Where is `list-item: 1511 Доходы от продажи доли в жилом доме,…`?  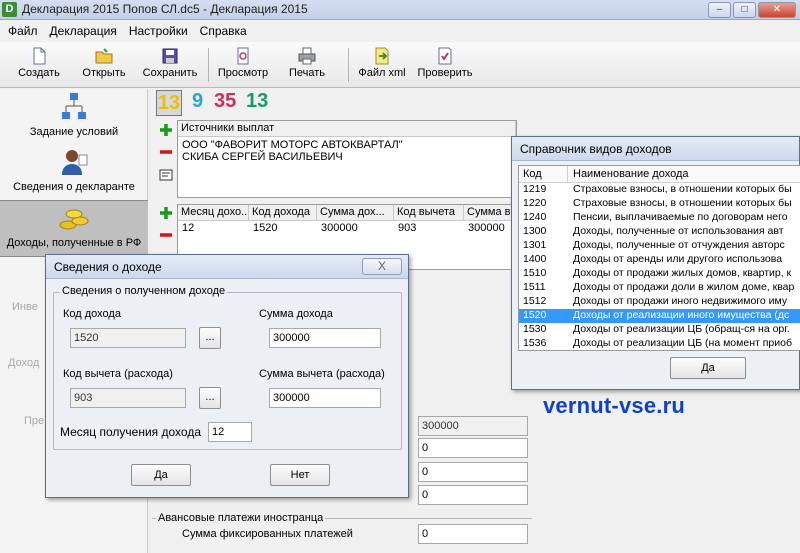
list-item: 1511 Доходы от продажи доли в жилом доме,… is located at coordinates (659, 288).